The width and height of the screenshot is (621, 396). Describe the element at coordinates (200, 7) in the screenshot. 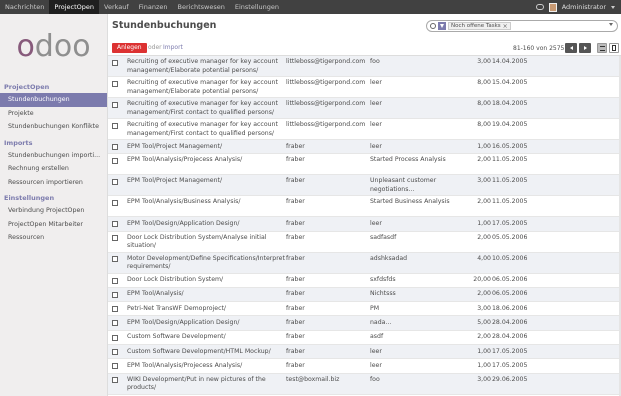

I see `menu-item-berichtswesen: Berichtswesen` at that location.